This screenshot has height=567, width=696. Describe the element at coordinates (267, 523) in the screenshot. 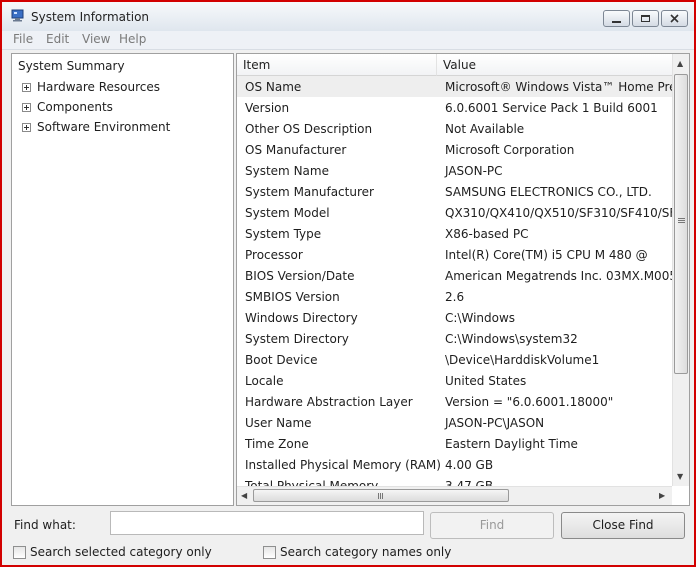

I see `find-what-input` at that location.